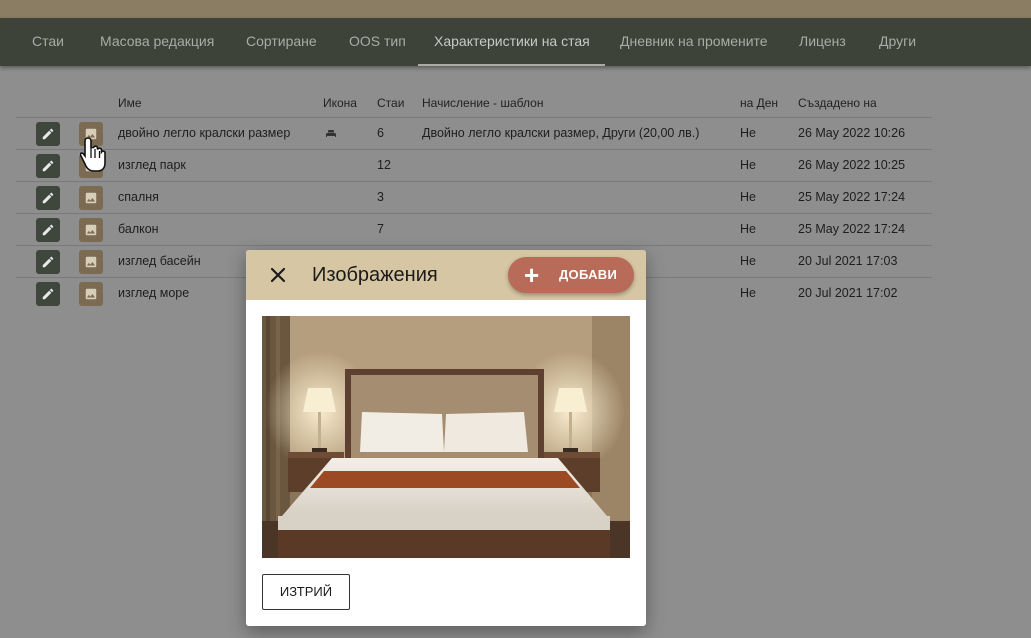 Image resolution: width=1031 pixels, height=638 pixels. I want to click on dialog-title: Изображения, so click(375, 275).